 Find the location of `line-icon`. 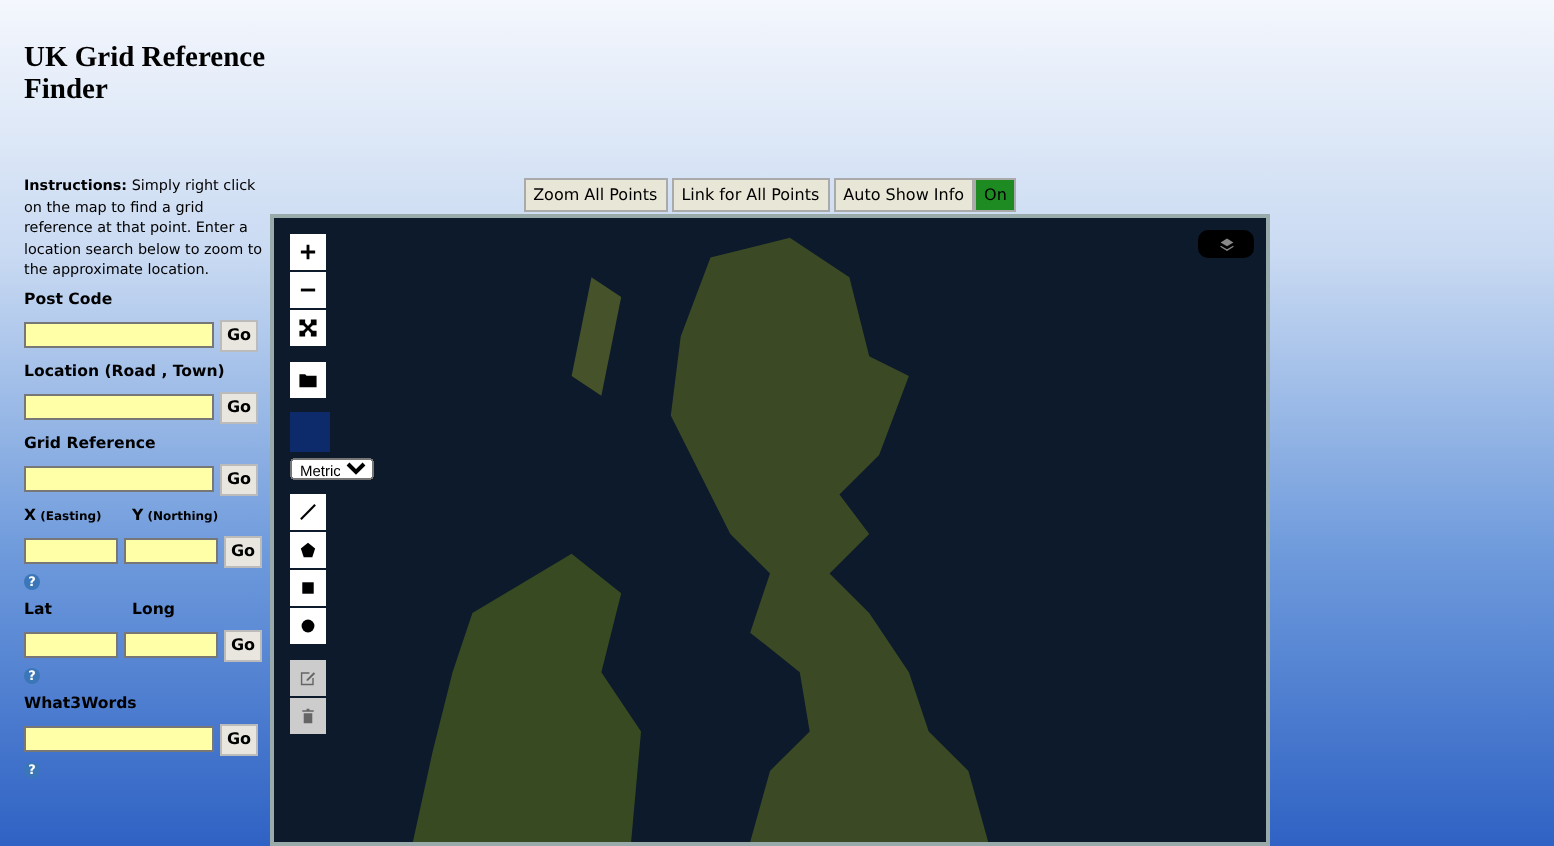

line-icon is located at coordinates (308, 512).